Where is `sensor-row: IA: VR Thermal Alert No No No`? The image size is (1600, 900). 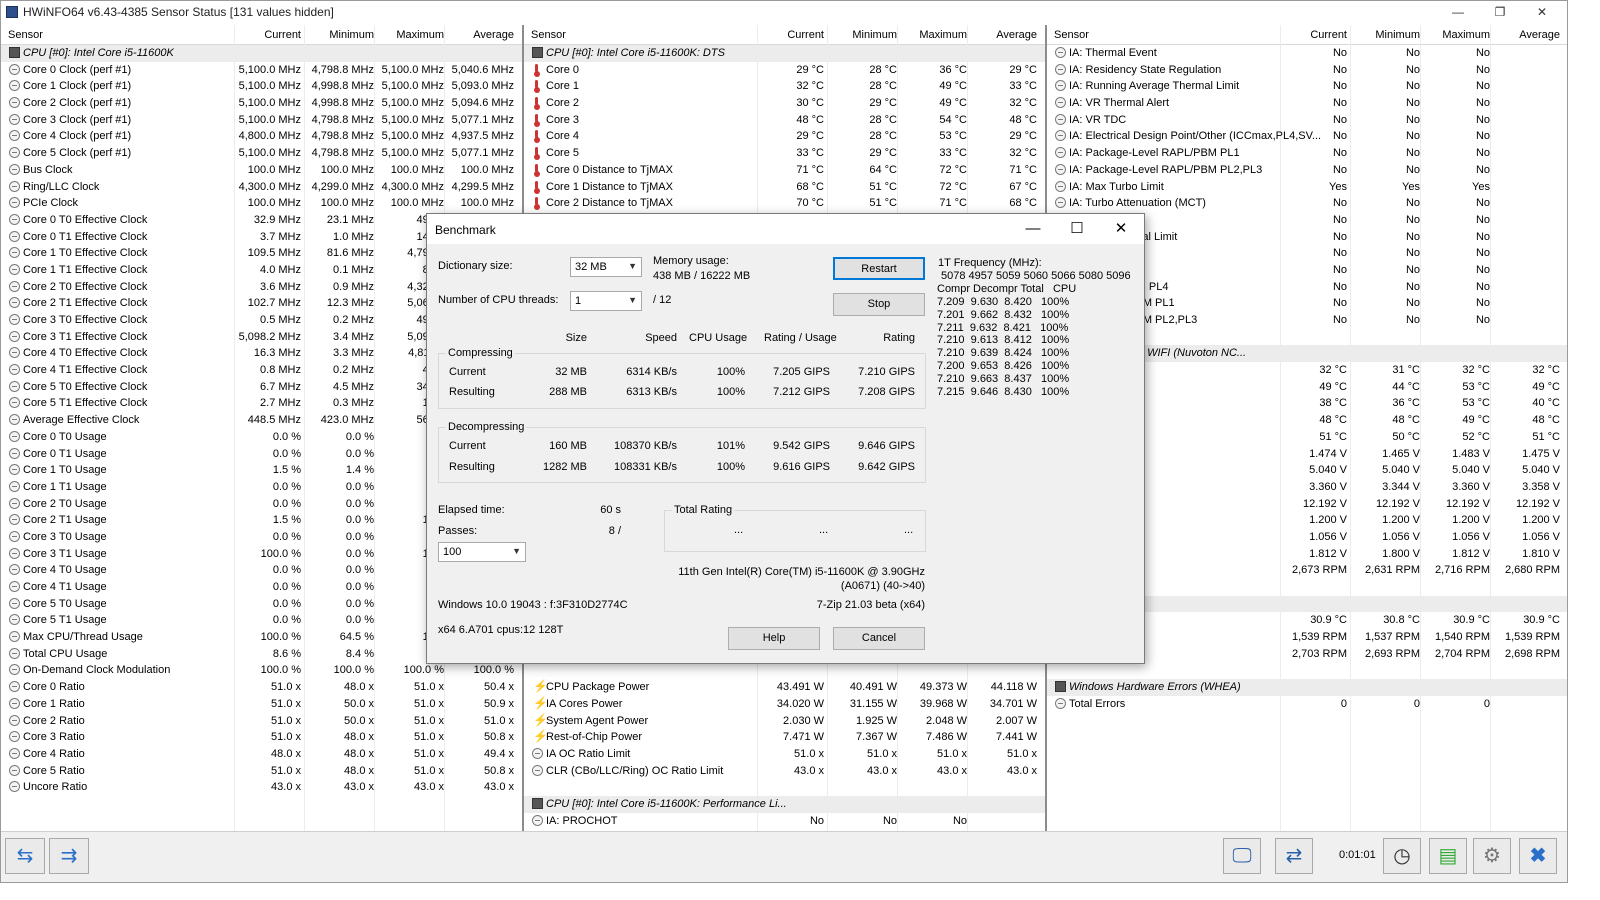 sensor-row: IA: VR Thermal Alert No No No is located at coordinates (1307, 103).